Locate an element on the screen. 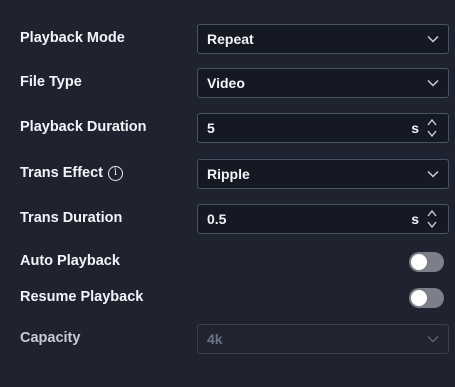  playback-duration-row: Playback Duration 5 s is located at coordinates (227, 128).